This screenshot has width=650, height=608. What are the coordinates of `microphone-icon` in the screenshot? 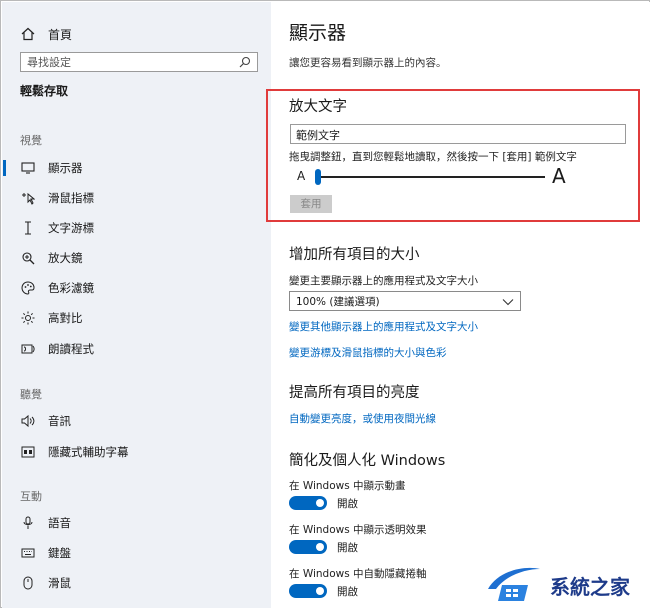 It's located at (28, 523).